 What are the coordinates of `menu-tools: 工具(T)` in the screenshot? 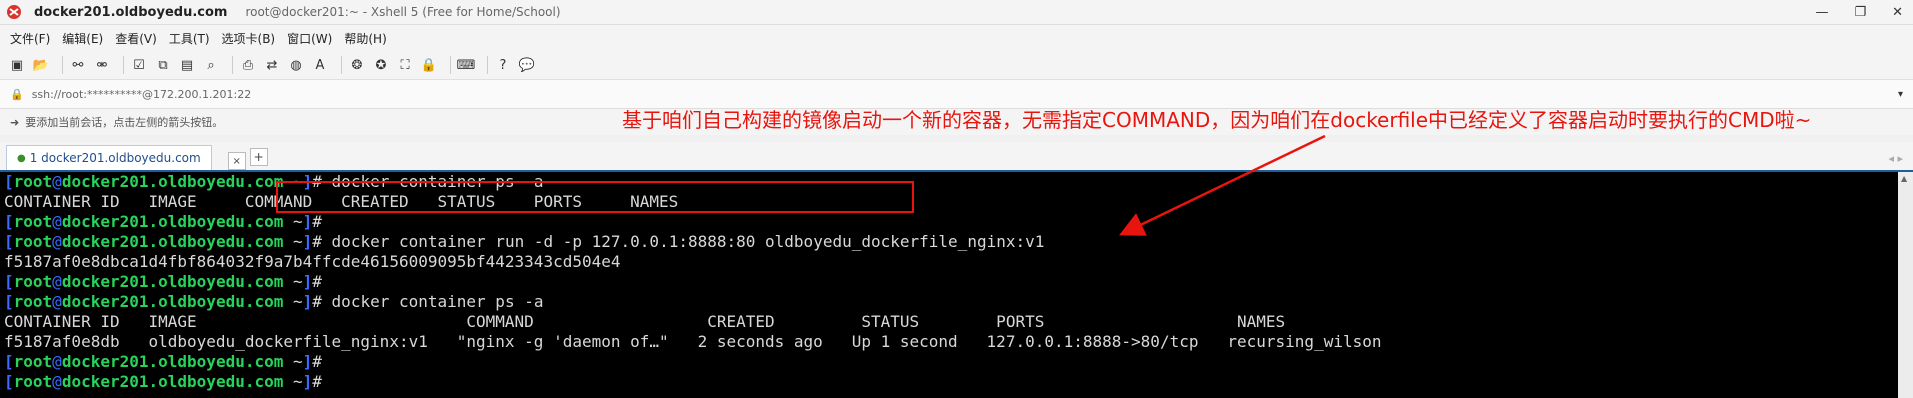 It's located at (189, 38).